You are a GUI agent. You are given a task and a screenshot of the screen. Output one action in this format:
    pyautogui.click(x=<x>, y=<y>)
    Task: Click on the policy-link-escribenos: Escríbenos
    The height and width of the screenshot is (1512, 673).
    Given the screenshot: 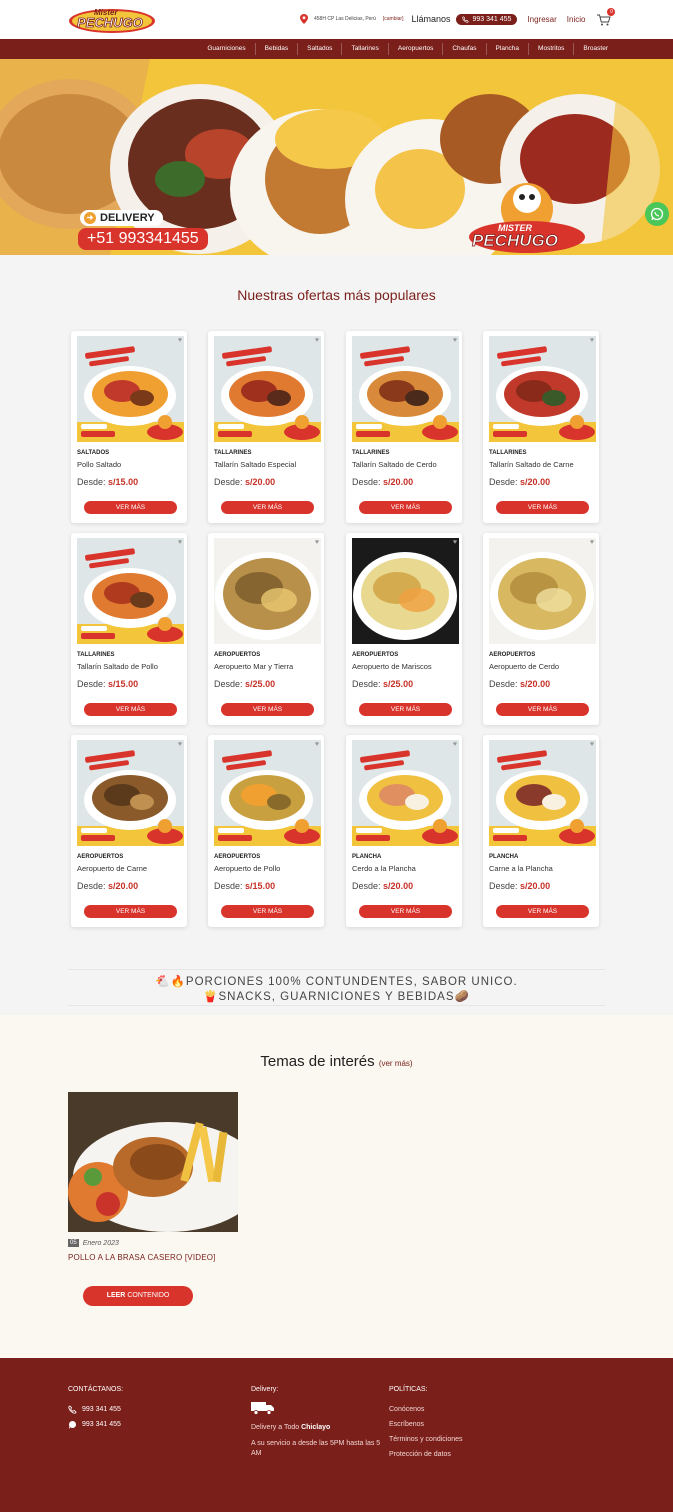 What is the action you would take?
    pyautogui.click(x=429, y=1424)
    